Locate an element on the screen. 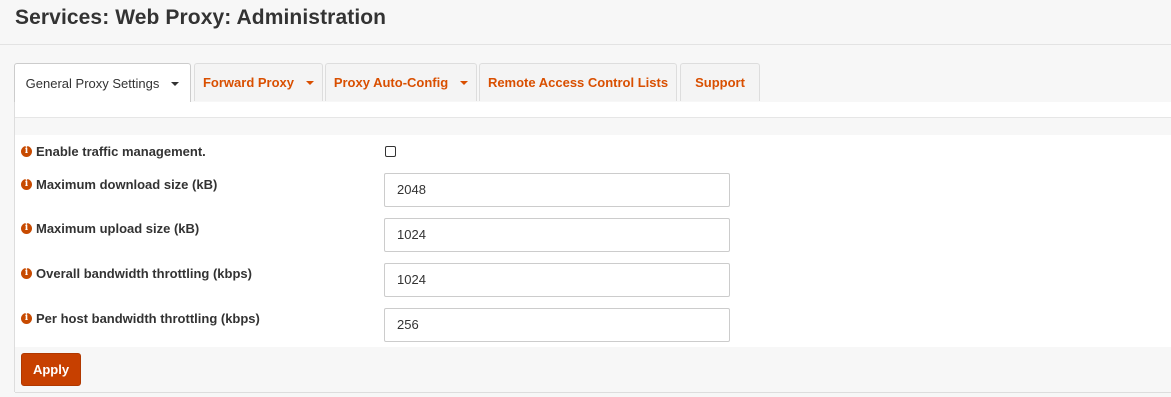 The width and height of the screenshot is (1171, 397). tab-proxy-auto-config: Proxy Auto-Config is located at coordinates (401, 82).